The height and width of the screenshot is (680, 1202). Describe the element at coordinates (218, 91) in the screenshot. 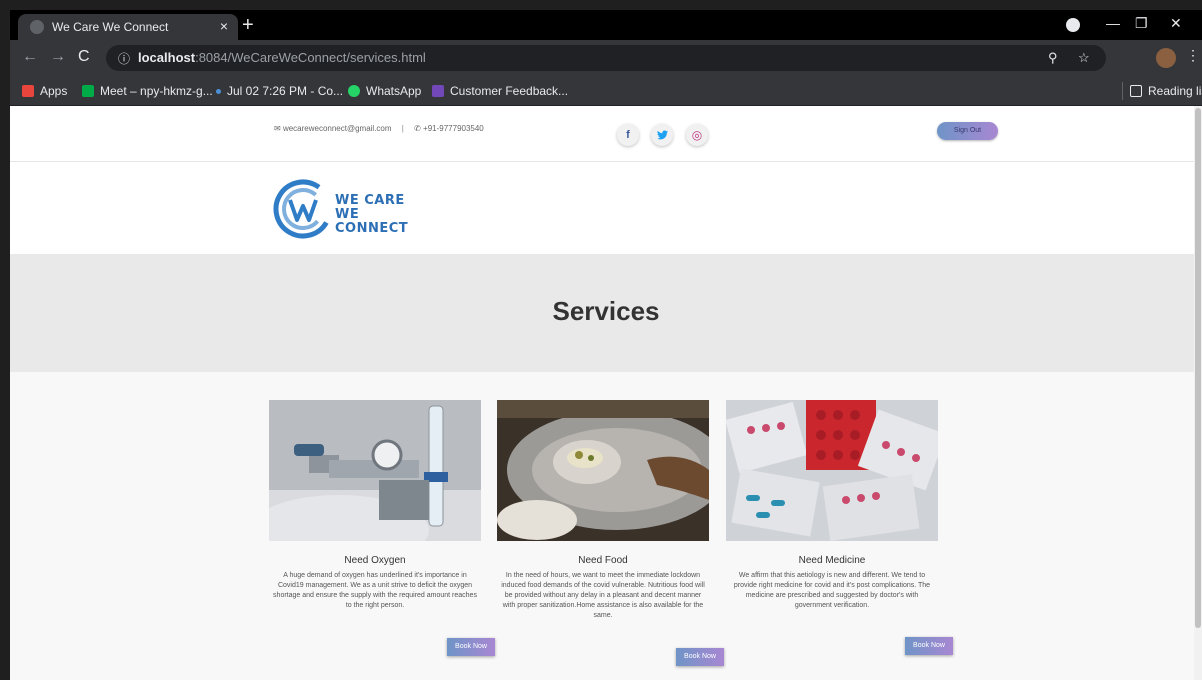

I see `dot-icon` at that location.